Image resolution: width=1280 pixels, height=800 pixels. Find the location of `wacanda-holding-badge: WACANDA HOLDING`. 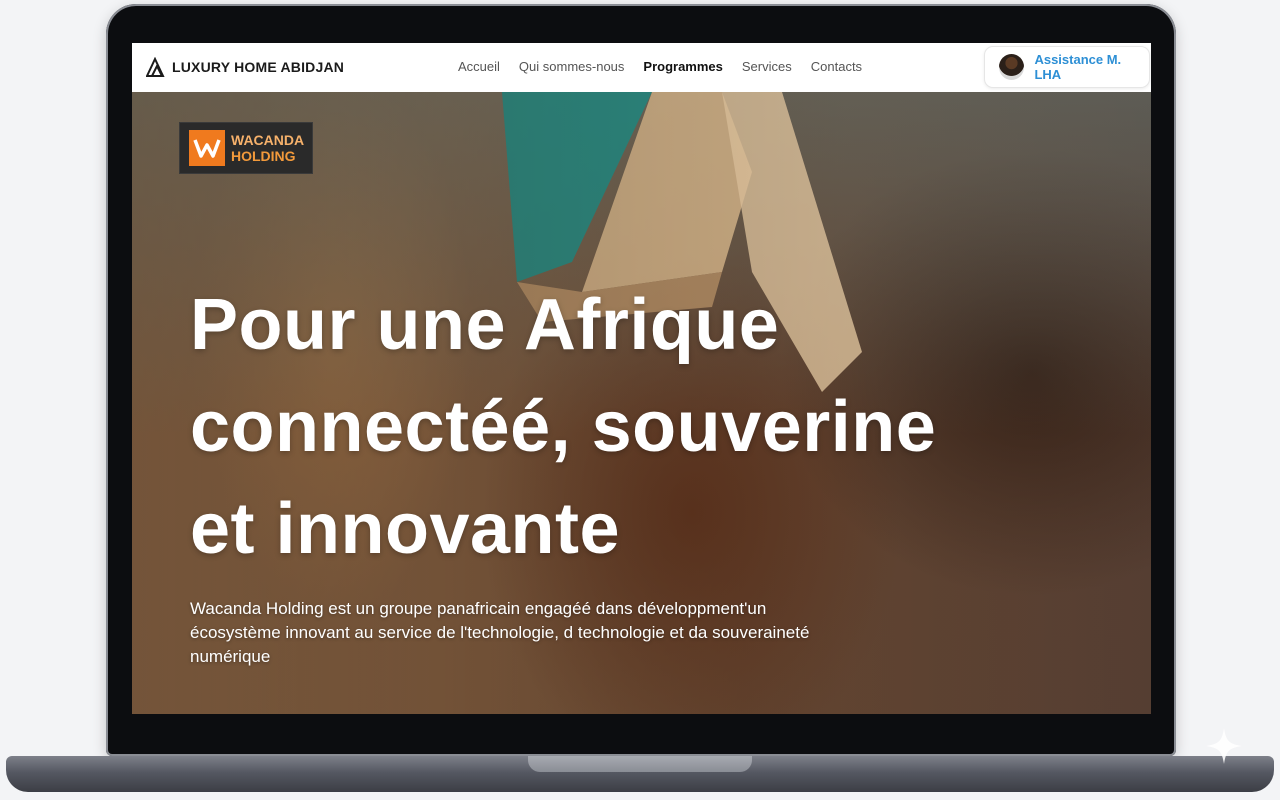

wacanda-holding-badge: WACANDA HOLDING is located at coordinates (246, 148).